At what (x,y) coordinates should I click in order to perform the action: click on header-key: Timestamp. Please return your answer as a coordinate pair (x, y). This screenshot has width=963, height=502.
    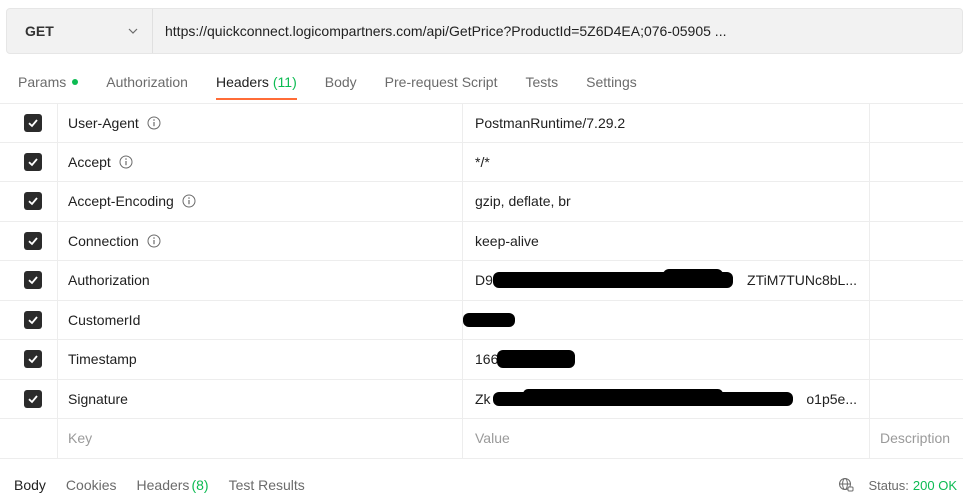
    Looking at the image, I should click on (260, 359).